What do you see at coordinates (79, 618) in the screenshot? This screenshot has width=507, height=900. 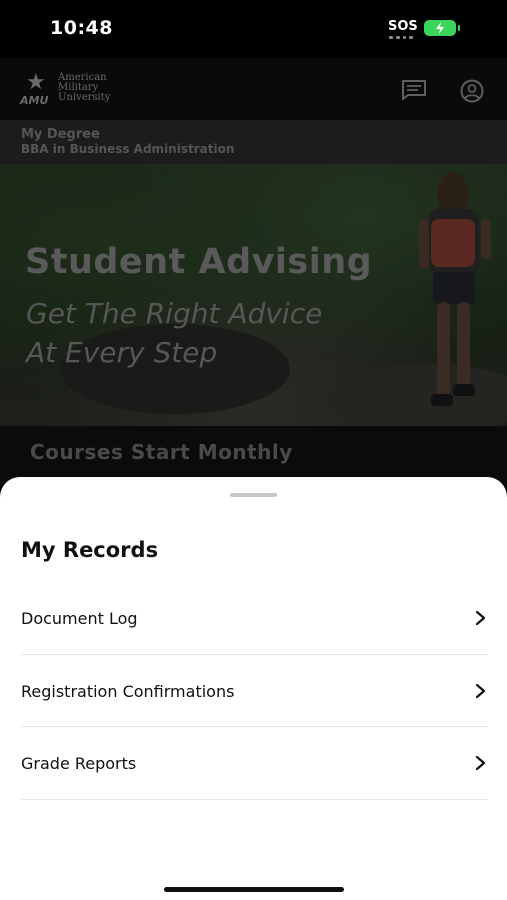 I see `menu-item-label: Document Log` at bounding box center [79, 618].